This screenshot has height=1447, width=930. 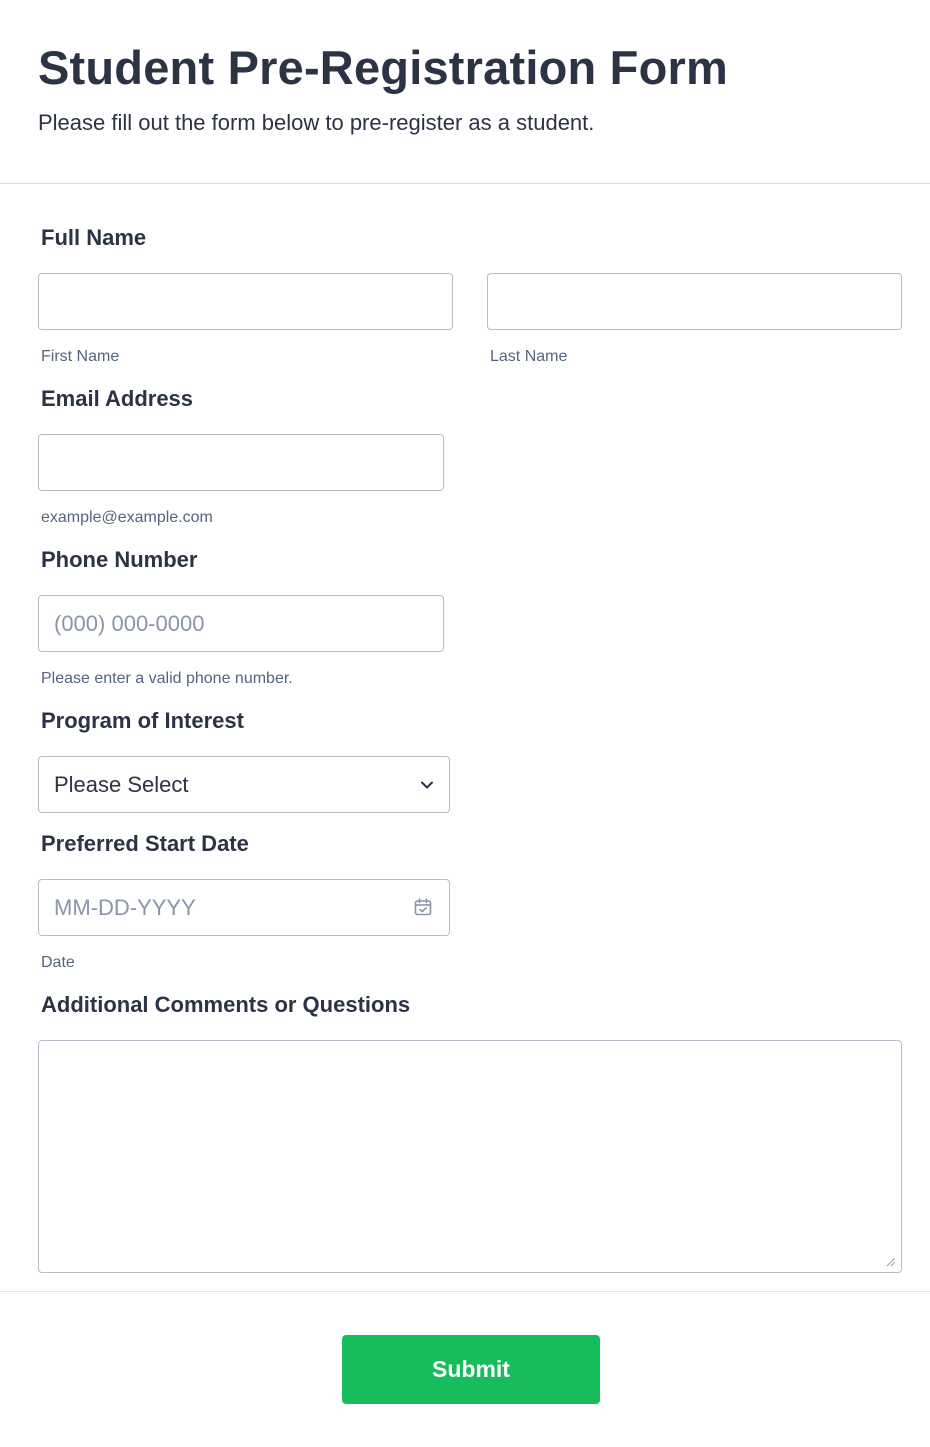 What do you see at coordinates (244, 784) in the screenshot?
I see `program-select: Please Select` at bounding box center [244, 784].